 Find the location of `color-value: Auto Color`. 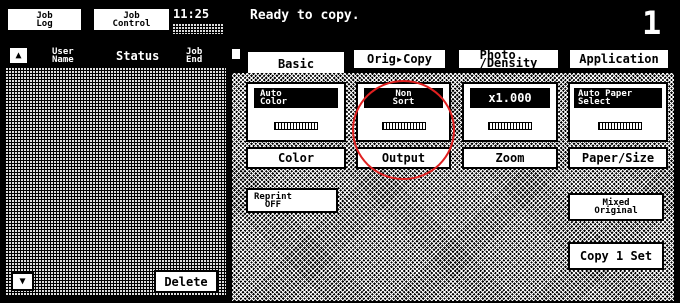

color-value: Auto Color is located at coordinates (296, 98).